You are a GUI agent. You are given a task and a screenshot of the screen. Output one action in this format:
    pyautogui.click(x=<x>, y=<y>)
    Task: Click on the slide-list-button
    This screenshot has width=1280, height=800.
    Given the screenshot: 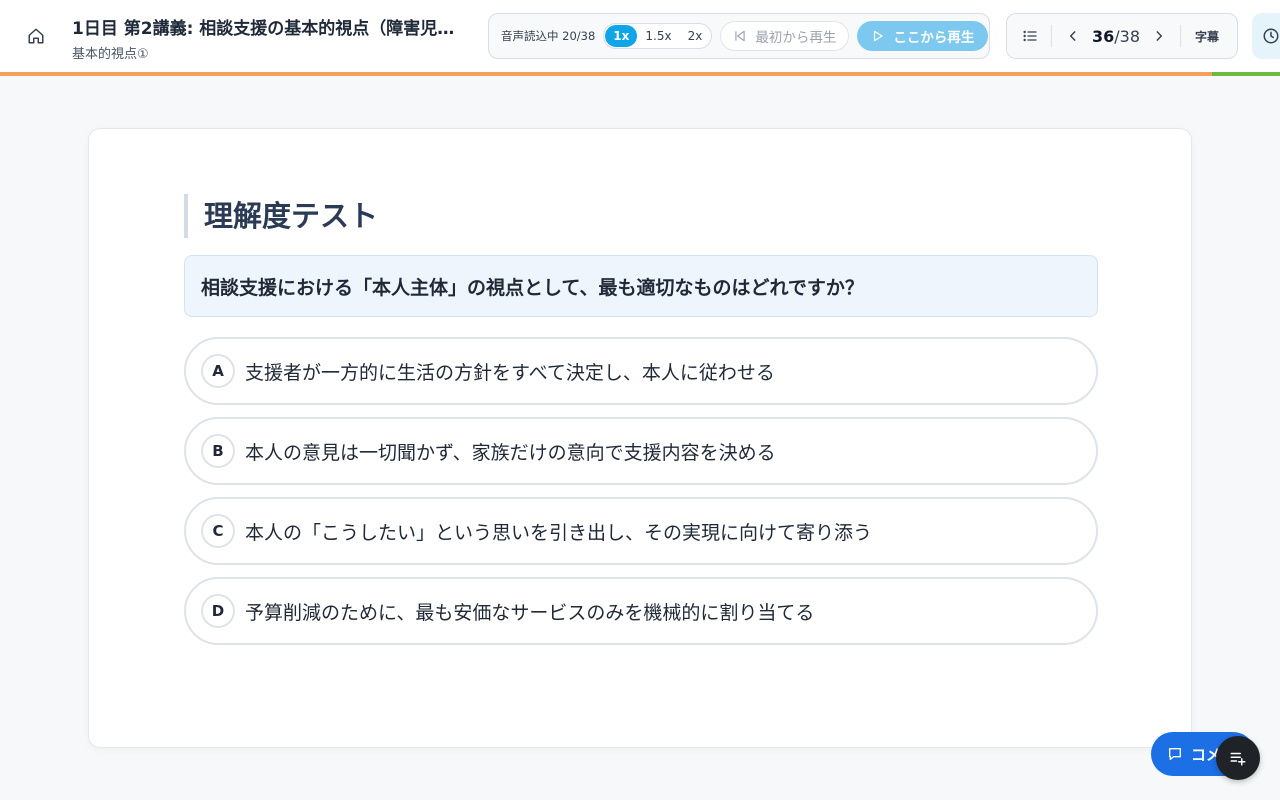 What is the action you would take?
    pyautogui.click(x=1030, y=36)
    